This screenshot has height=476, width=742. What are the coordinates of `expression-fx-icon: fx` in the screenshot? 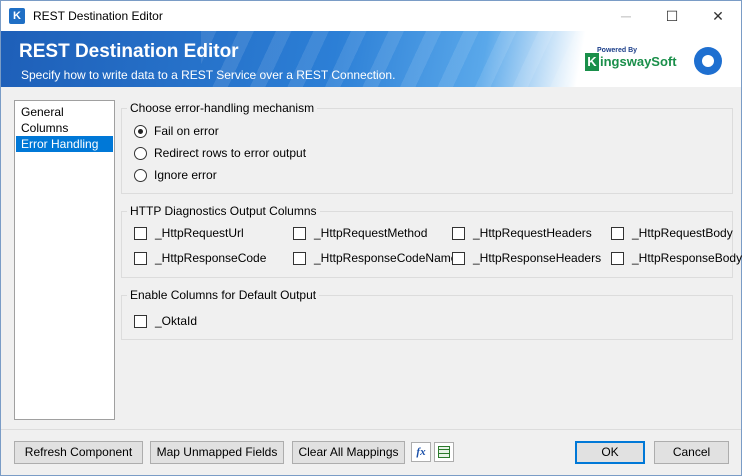 It's located at (421, 452).